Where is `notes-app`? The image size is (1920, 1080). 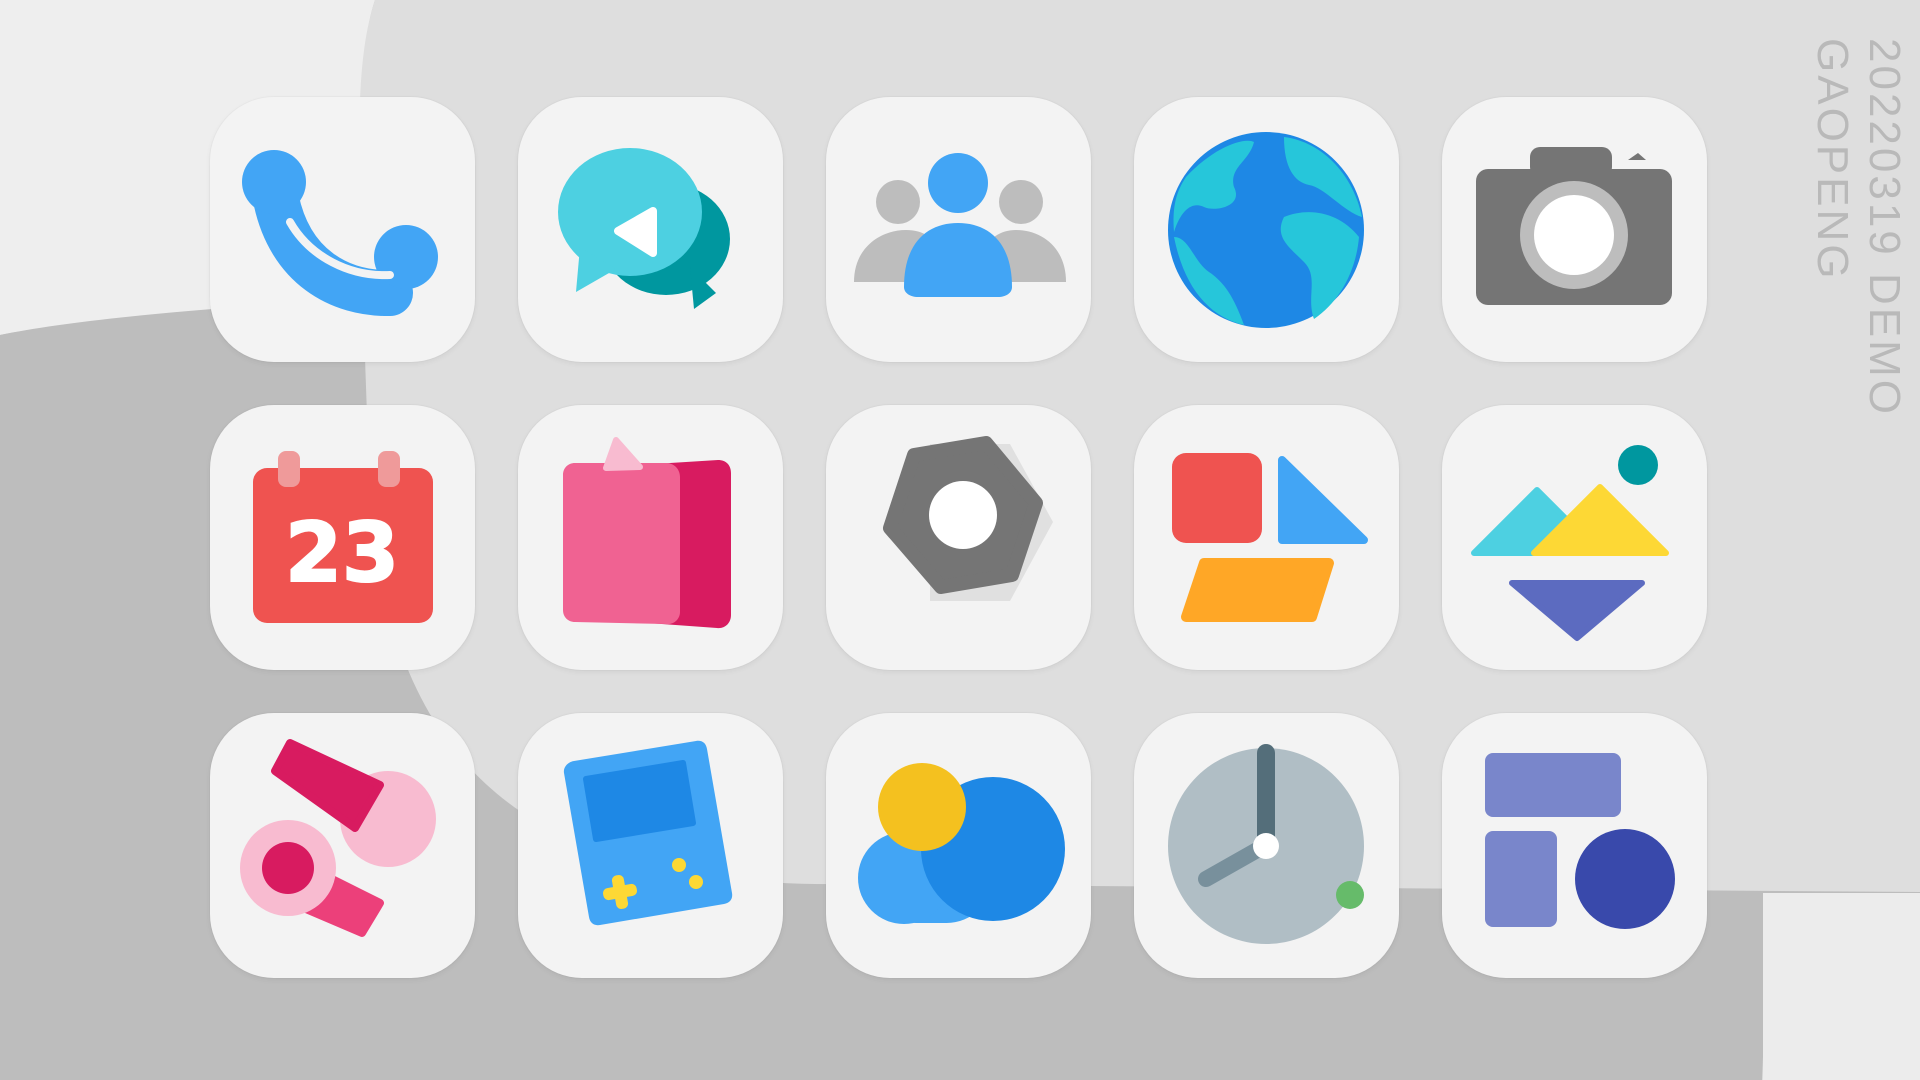
notes-app is located at coordinates (650, 537).